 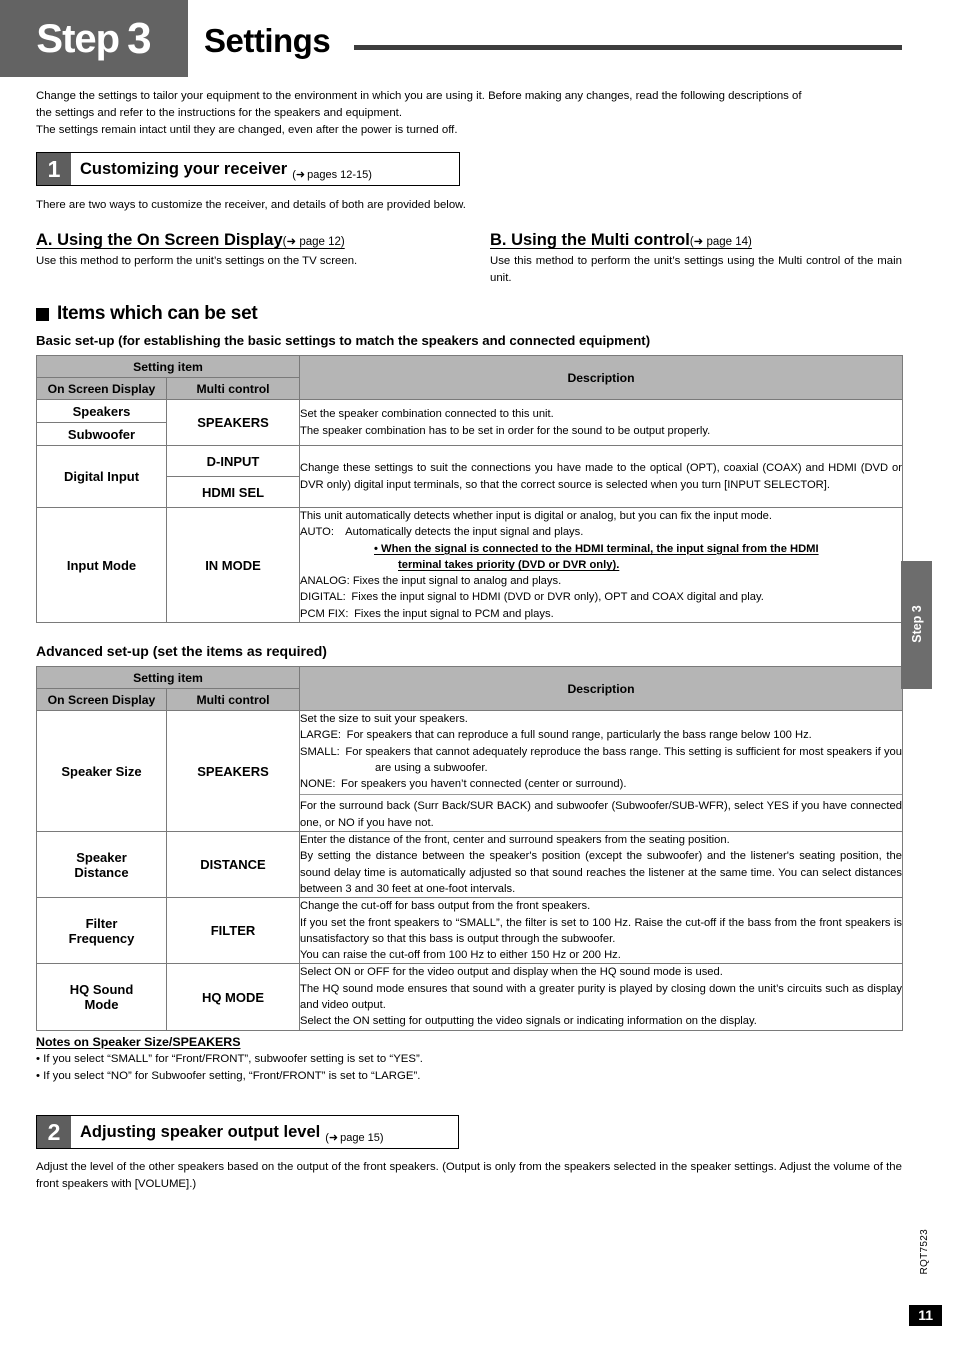 I want to click on page-title: Settings, so click(x=267, y=40).